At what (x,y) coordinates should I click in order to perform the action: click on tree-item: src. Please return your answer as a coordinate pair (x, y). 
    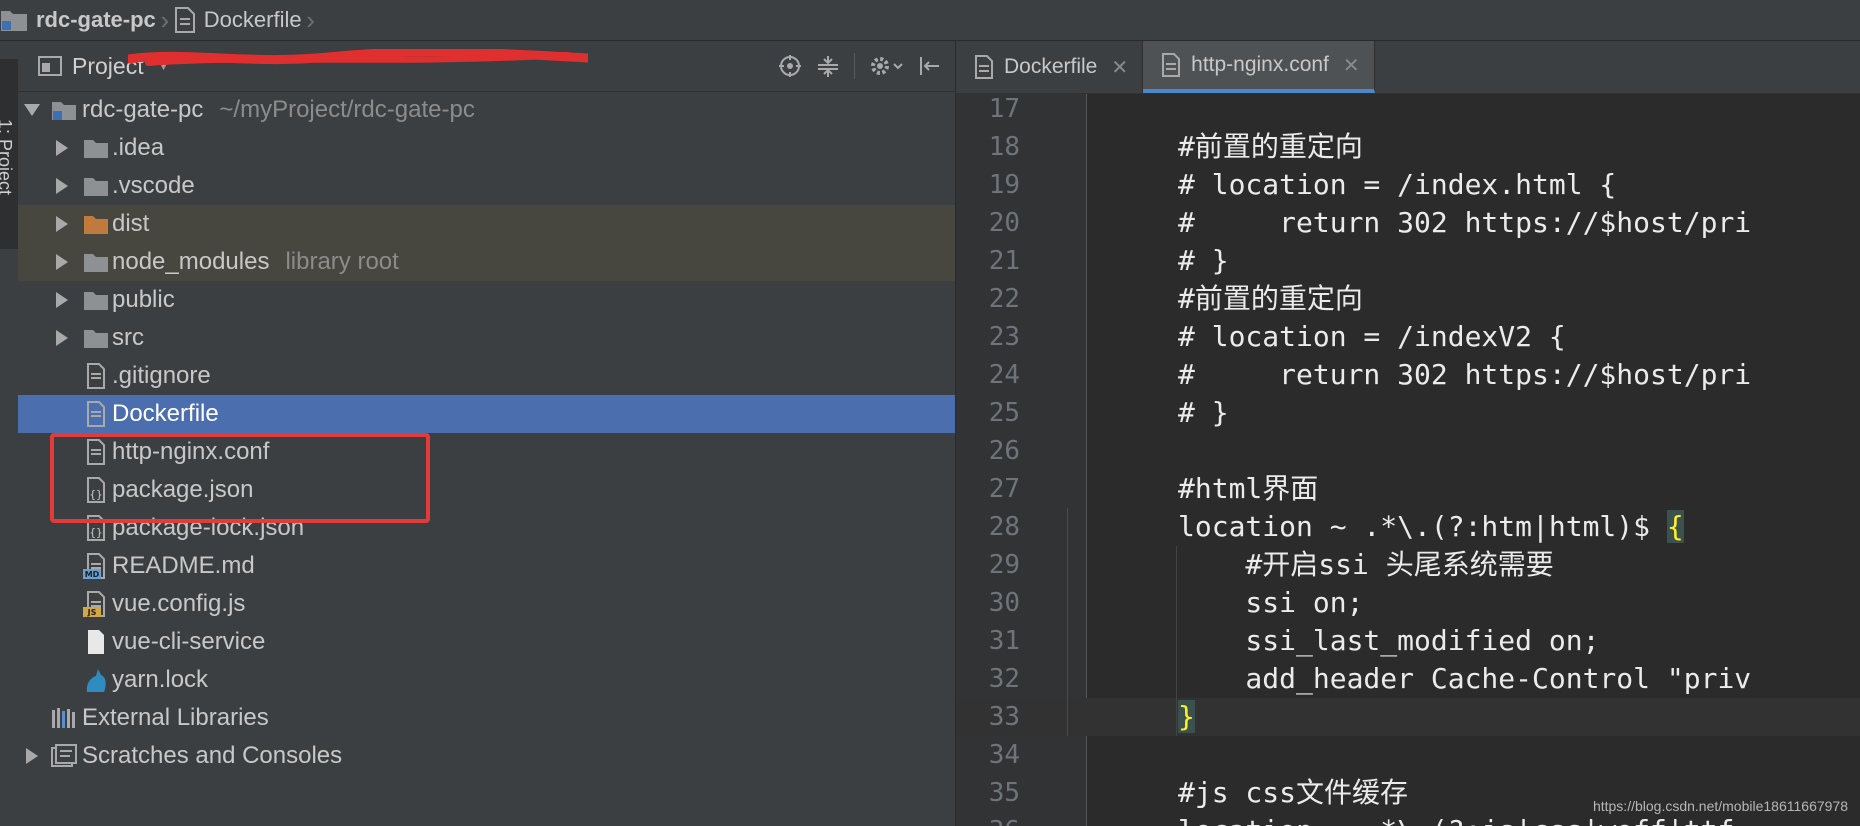
    Looking at the image, I should click on (486, 338).